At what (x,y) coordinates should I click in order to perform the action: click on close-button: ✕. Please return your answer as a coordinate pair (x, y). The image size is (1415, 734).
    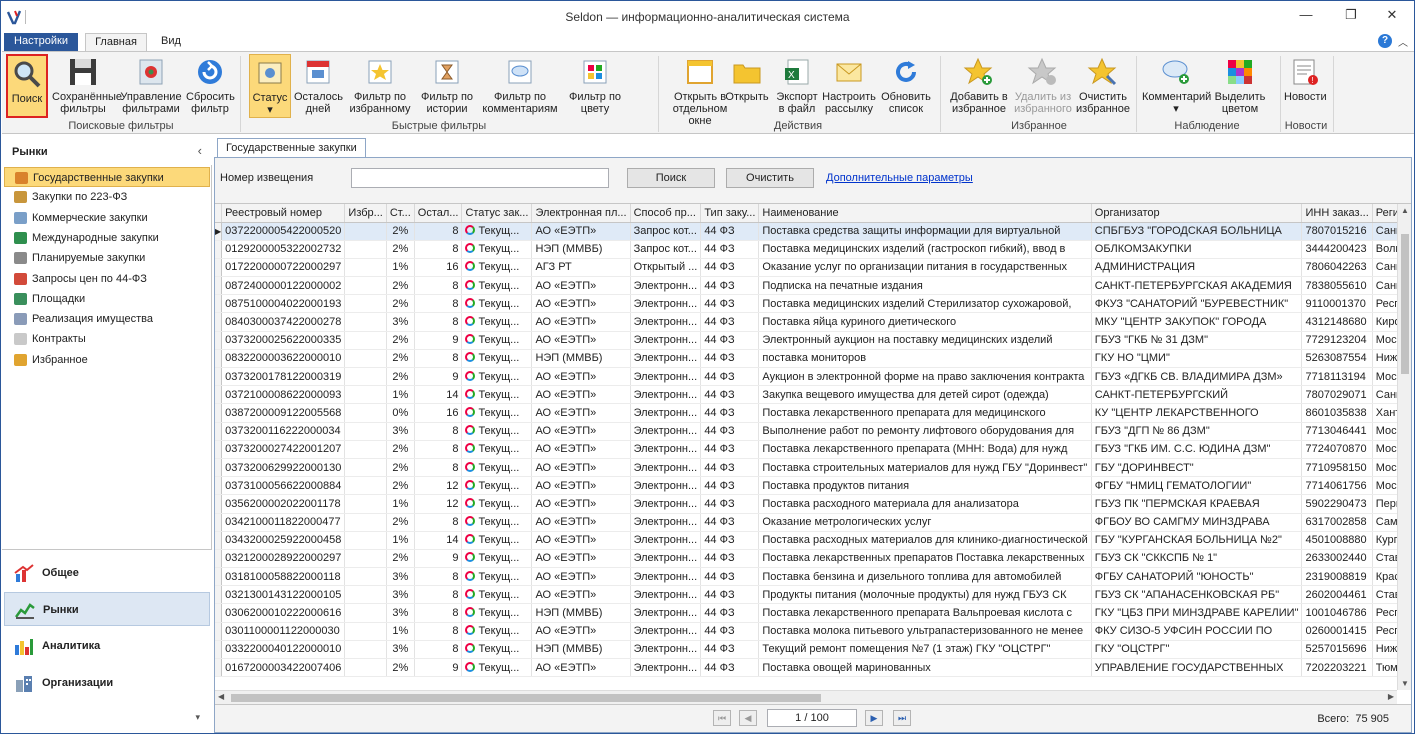
    Looking at the image, I should click on (1392, 15).